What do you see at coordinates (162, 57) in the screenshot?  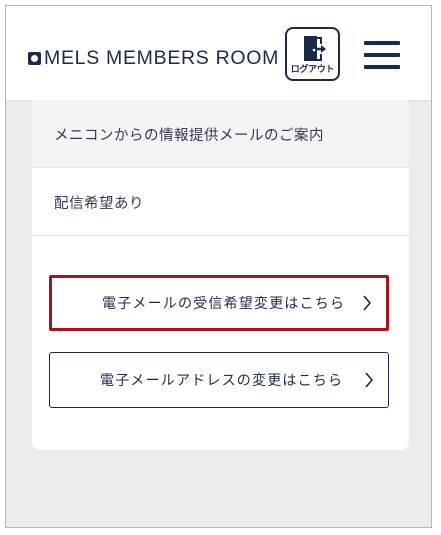 I see `logo-text: MELS MEMBERS ROOM` at bounding box center [162, 57].